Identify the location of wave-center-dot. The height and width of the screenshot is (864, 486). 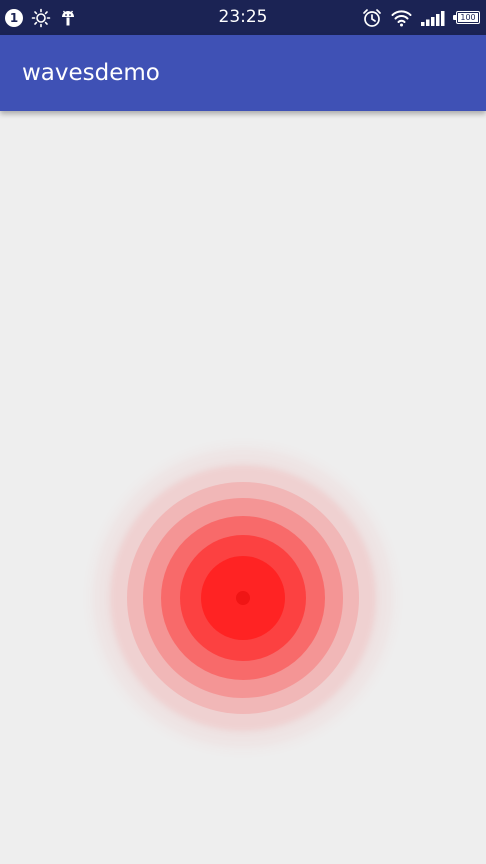
(243, 598).